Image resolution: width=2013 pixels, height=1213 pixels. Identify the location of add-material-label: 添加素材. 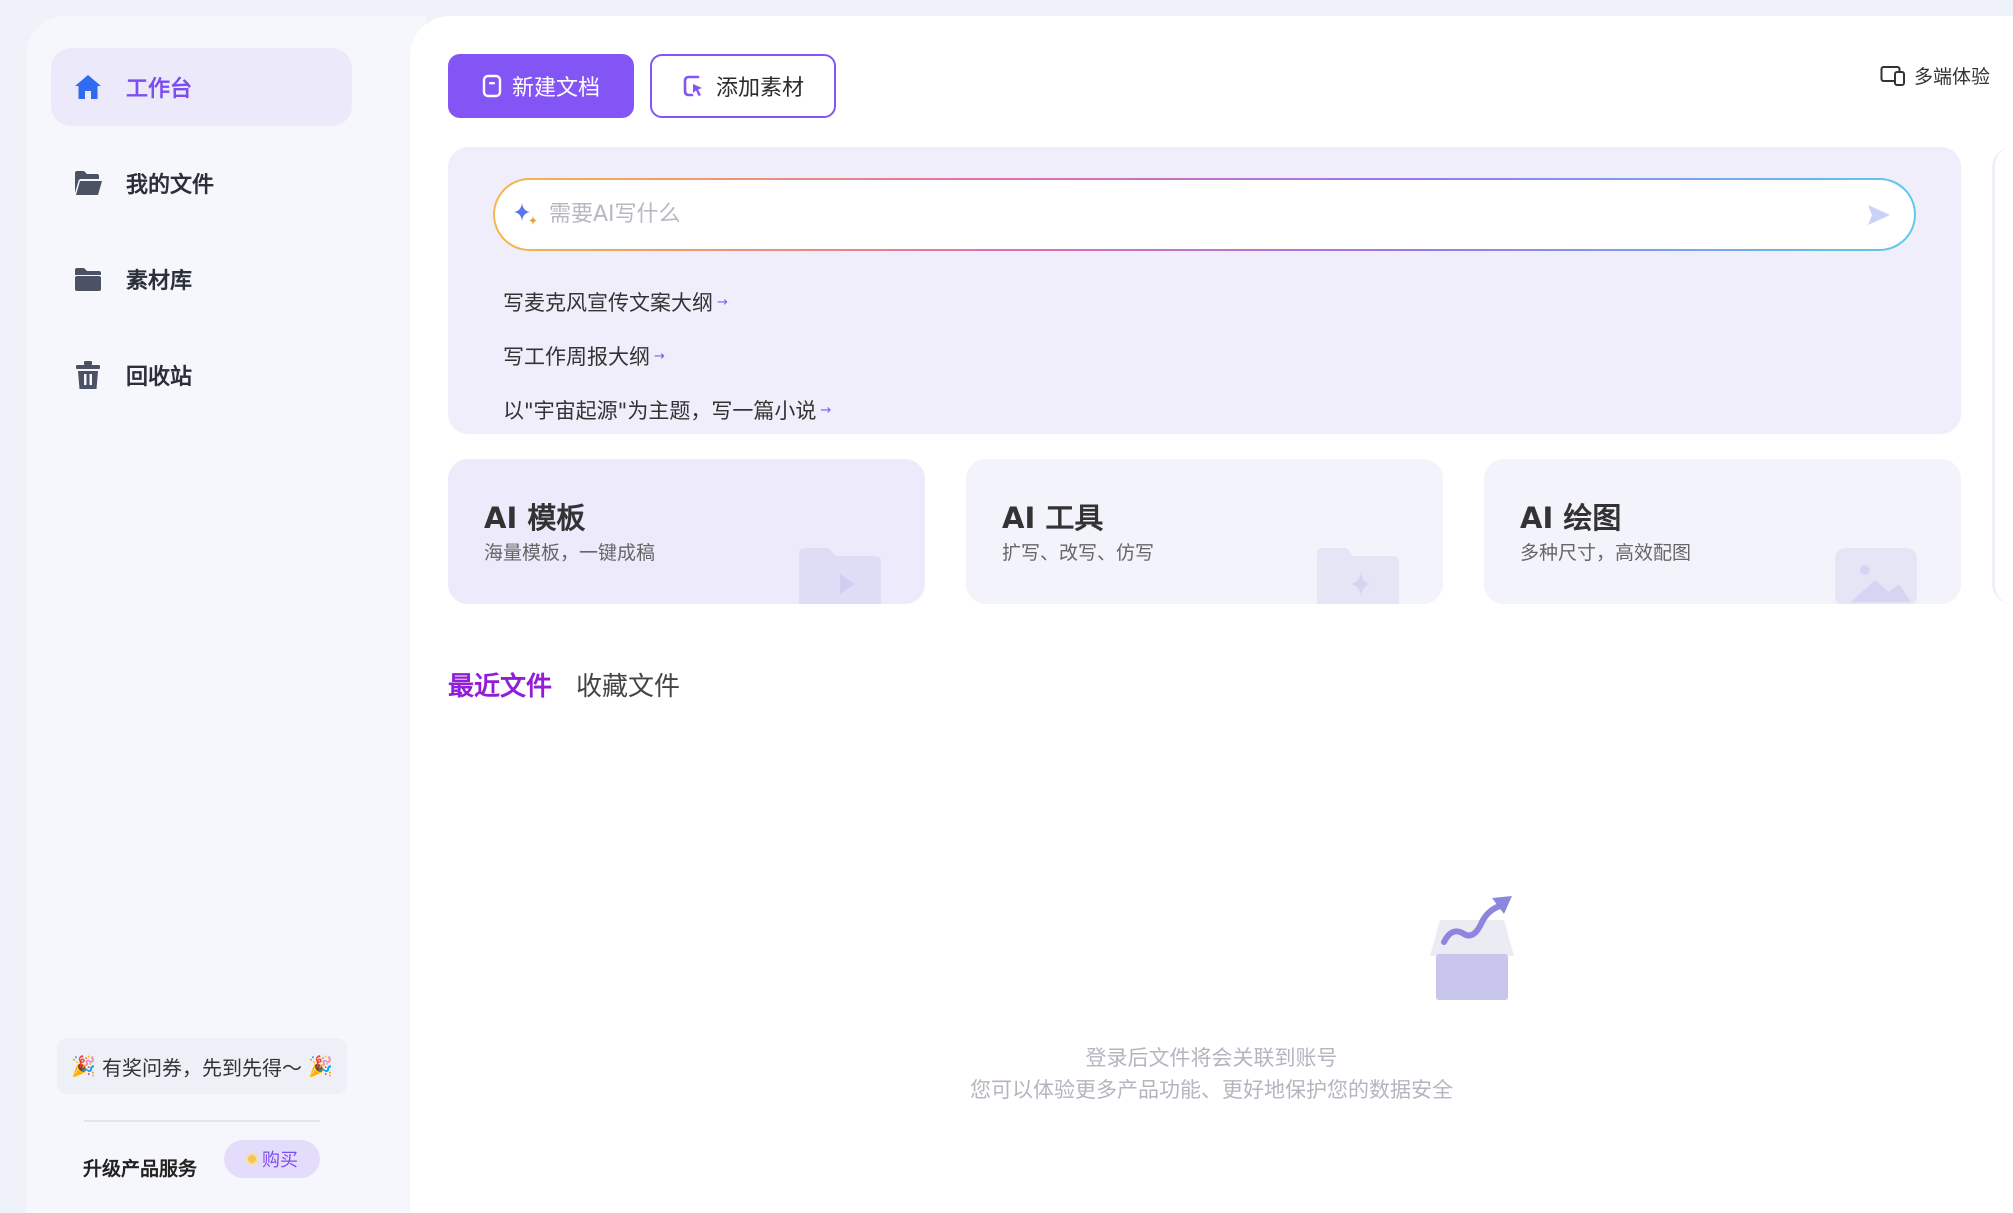
(759, 88).